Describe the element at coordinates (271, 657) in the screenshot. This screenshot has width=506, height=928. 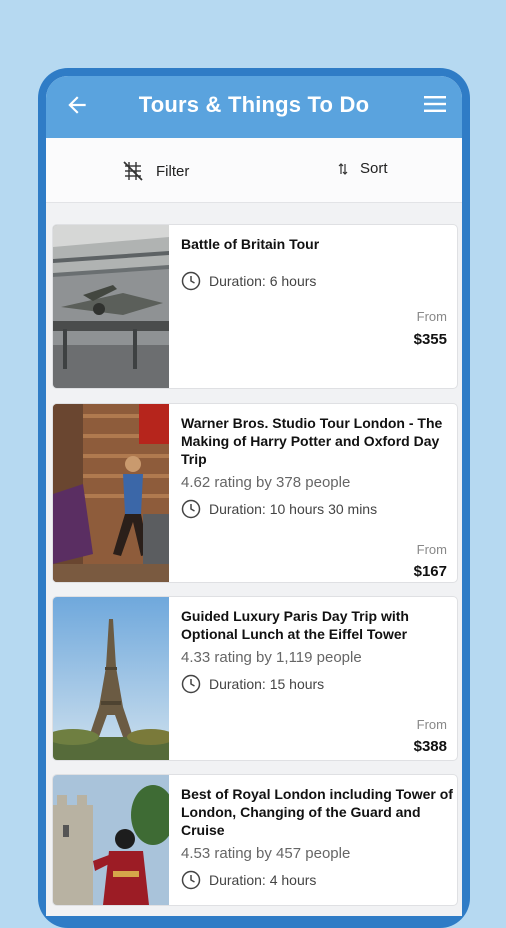
I see `tour-rating: 4.33 rating by 1,119 people` at that location.